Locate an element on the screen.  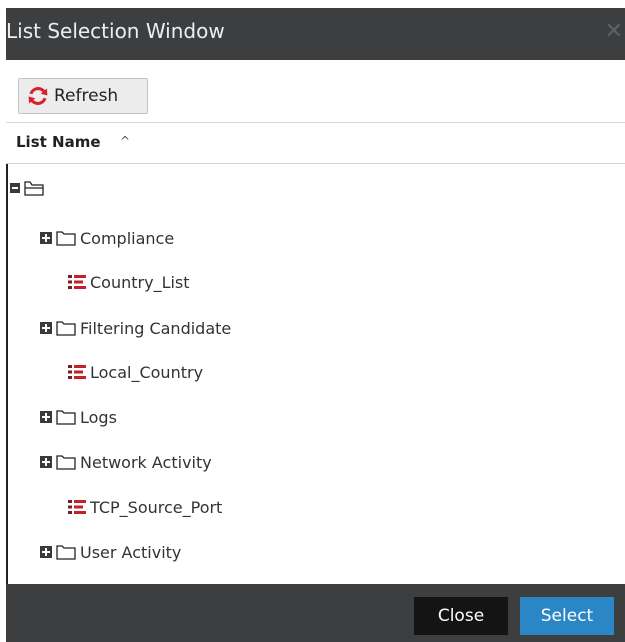
tree-item-label: Country_List is located at coordinates (140, 282).